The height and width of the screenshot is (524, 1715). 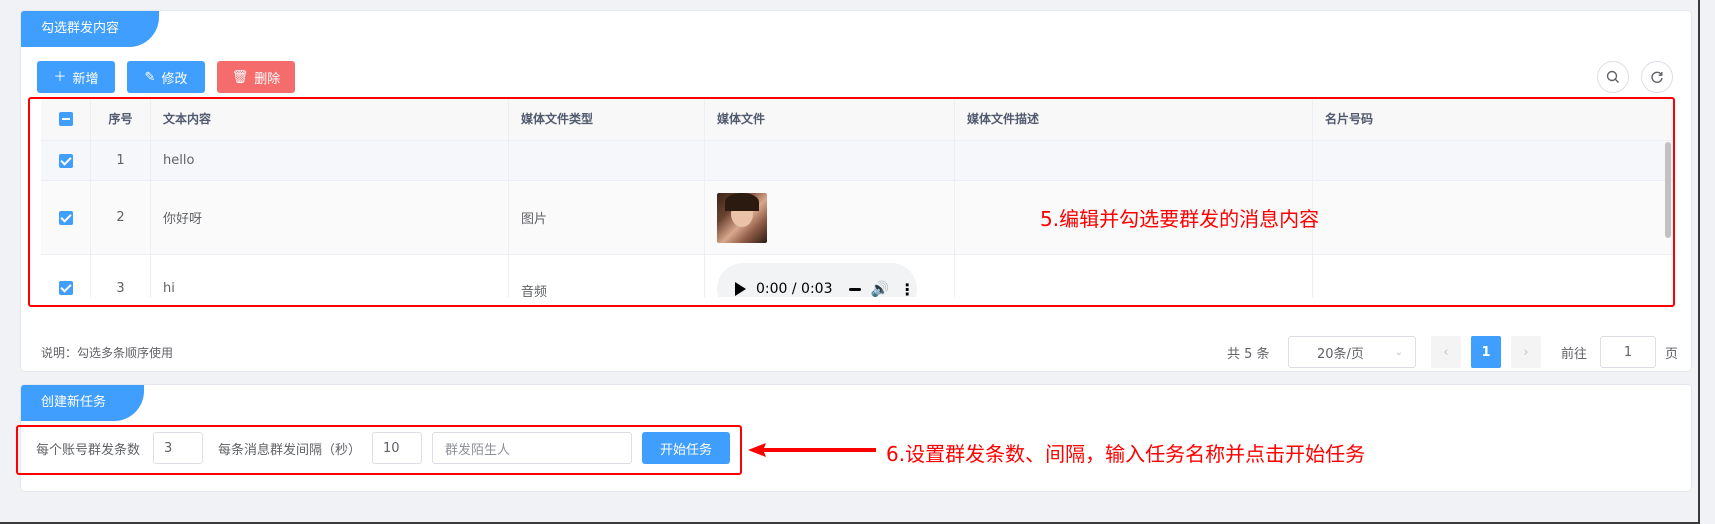 I want to click on search-icon, so click(x=1612, y=76).